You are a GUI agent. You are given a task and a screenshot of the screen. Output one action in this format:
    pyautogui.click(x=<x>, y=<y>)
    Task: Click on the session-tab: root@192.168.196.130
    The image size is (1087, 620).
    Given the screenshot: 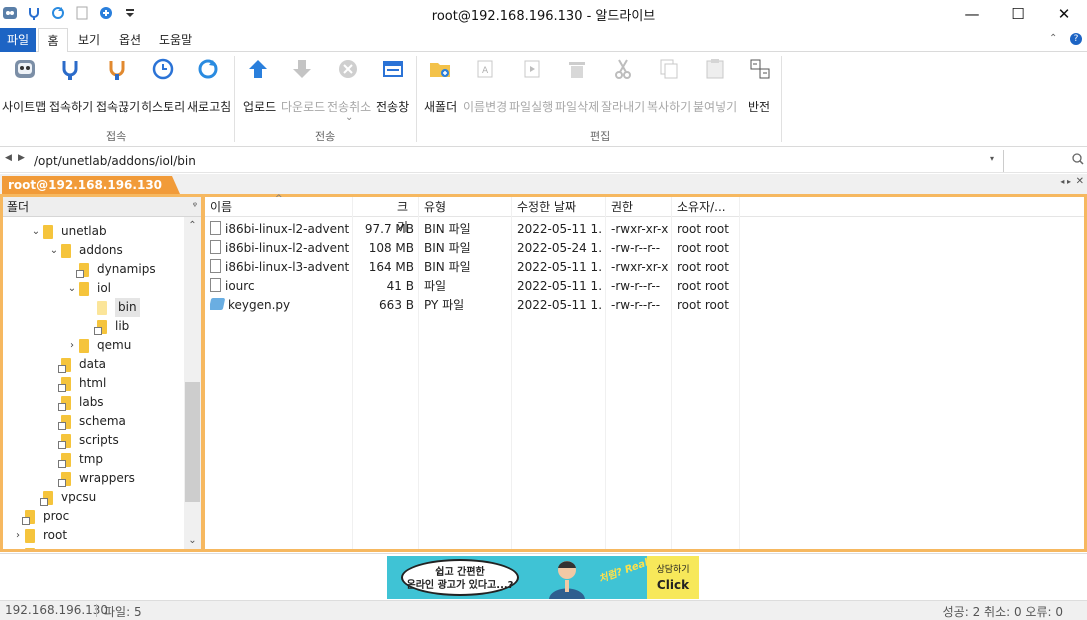 What is the action you would take?
    pyautogui.click(x=91, y=185)
    